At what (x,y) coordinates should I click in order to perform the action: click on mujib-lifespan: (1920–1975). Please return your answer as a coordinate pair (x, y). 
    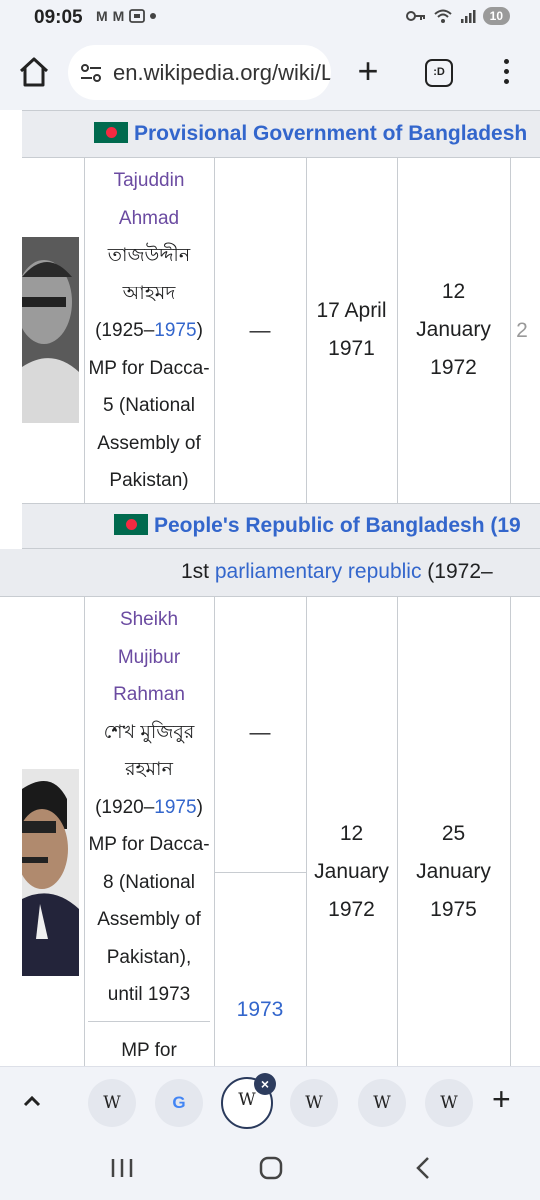
    Looking at the image, I should click on (149, 807).